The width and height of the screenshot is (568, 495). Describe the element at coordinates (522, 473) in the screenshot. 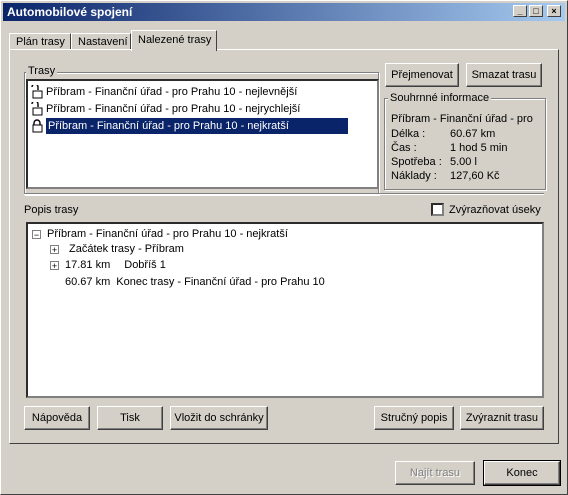

I see `close-button: Konec` at that location.